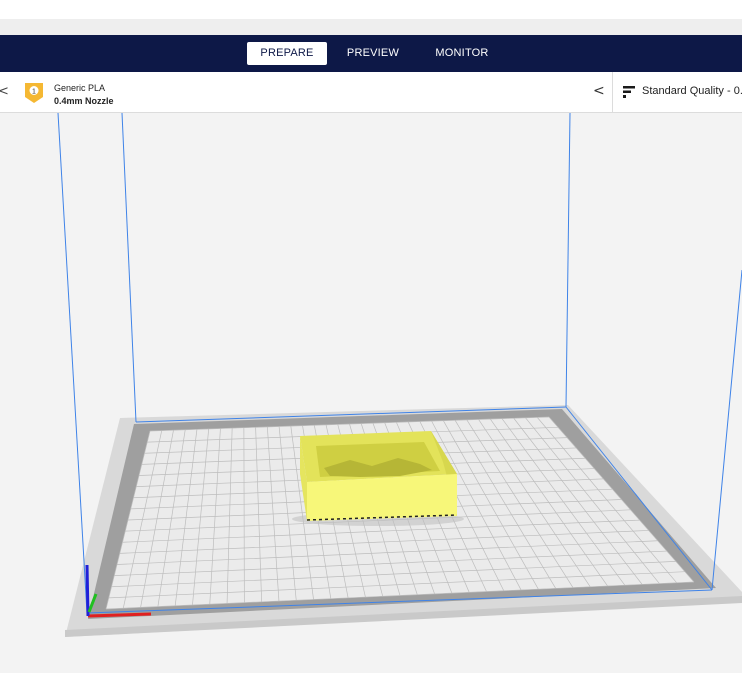  I want to click on window-gap-strip, so click(371, 27).